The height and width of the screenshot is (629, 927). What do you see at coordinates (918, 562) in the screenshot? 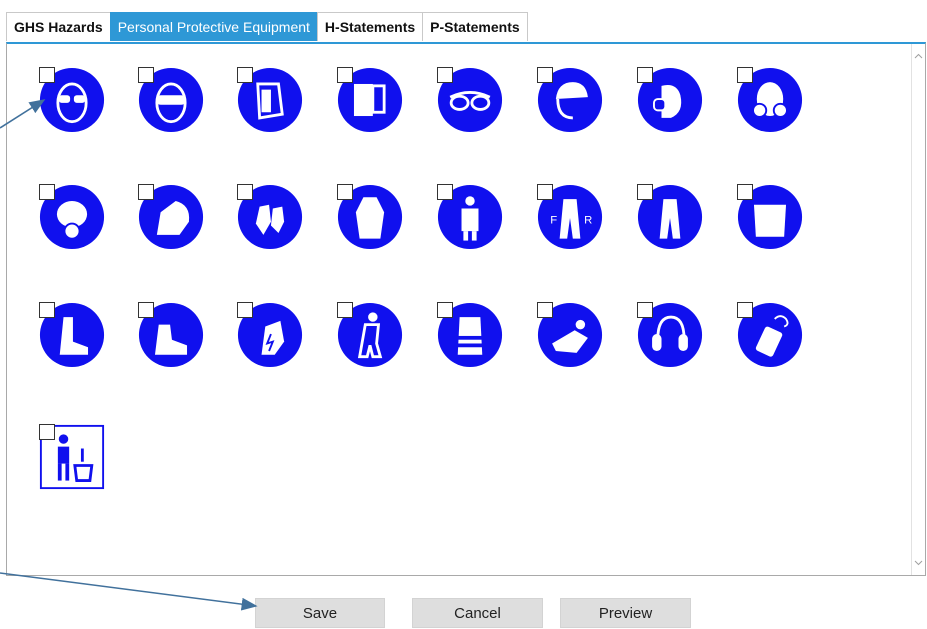
I see `scroll-down-arrow-icon` at bounding box center [918, 562].